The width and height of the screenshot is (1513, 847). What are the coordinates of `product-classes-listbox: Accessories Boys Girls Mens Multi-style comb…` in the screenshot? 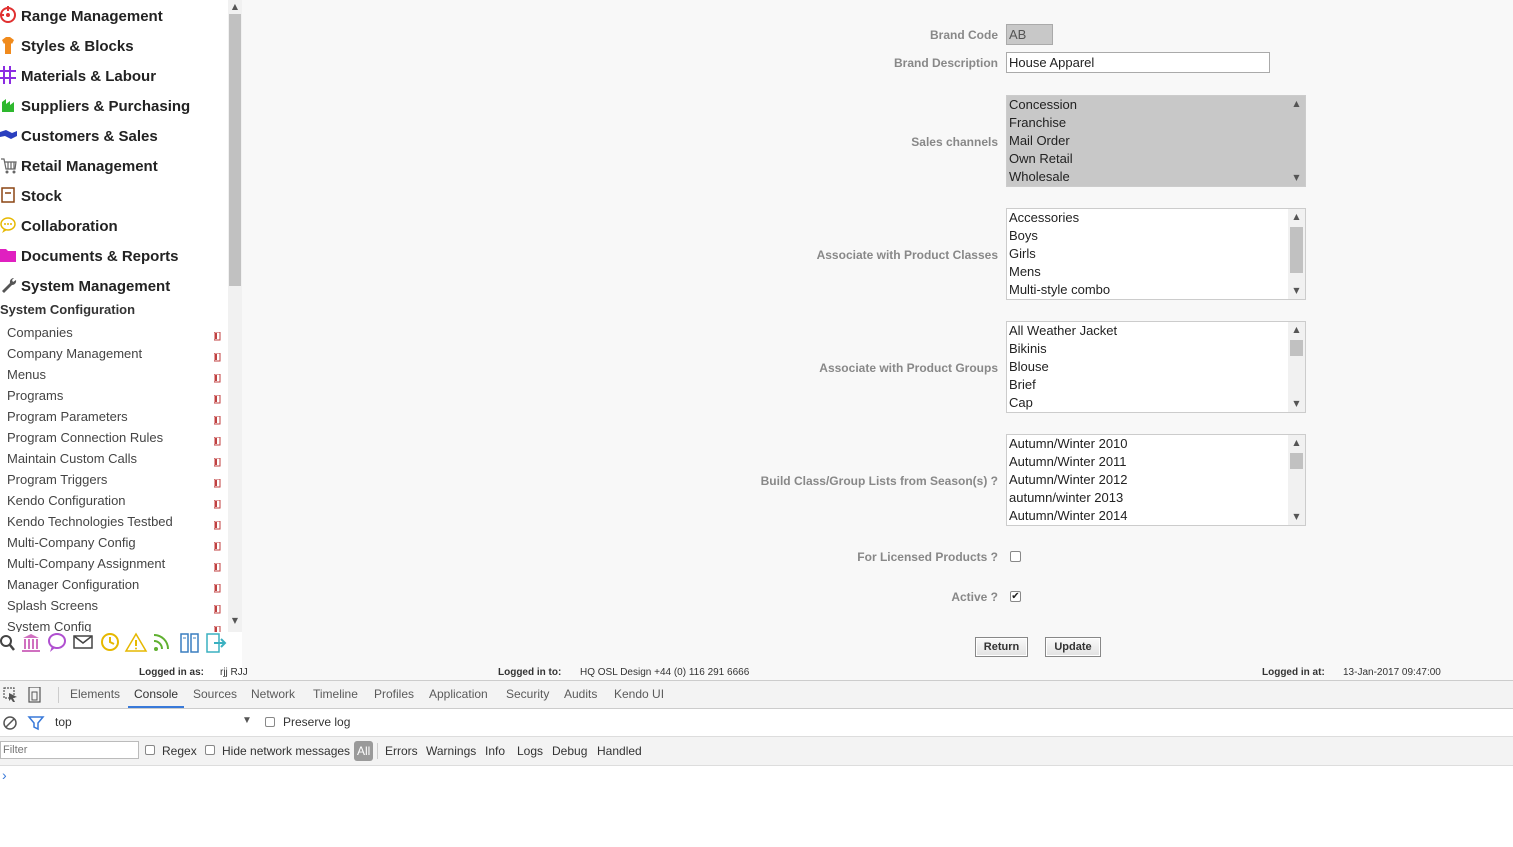 It's located at (1156, 254).